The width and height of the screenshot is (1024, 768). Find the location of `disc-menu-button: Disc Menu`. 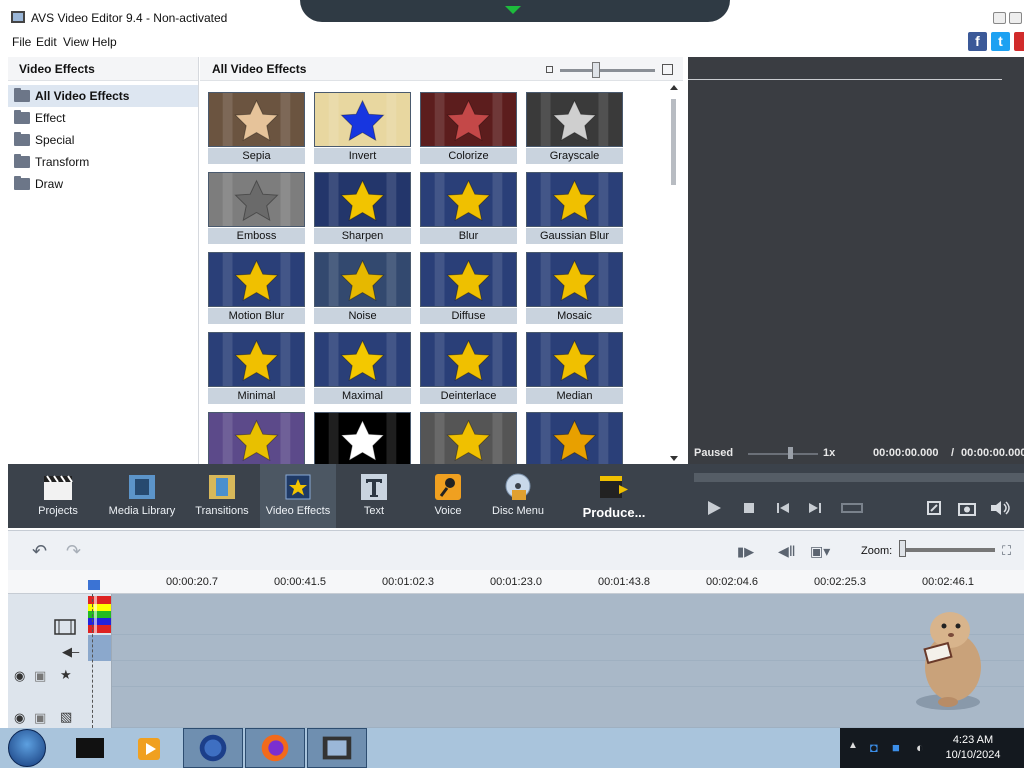

disc-menu-button: Disc Menu is located at coordinates (518, 496).